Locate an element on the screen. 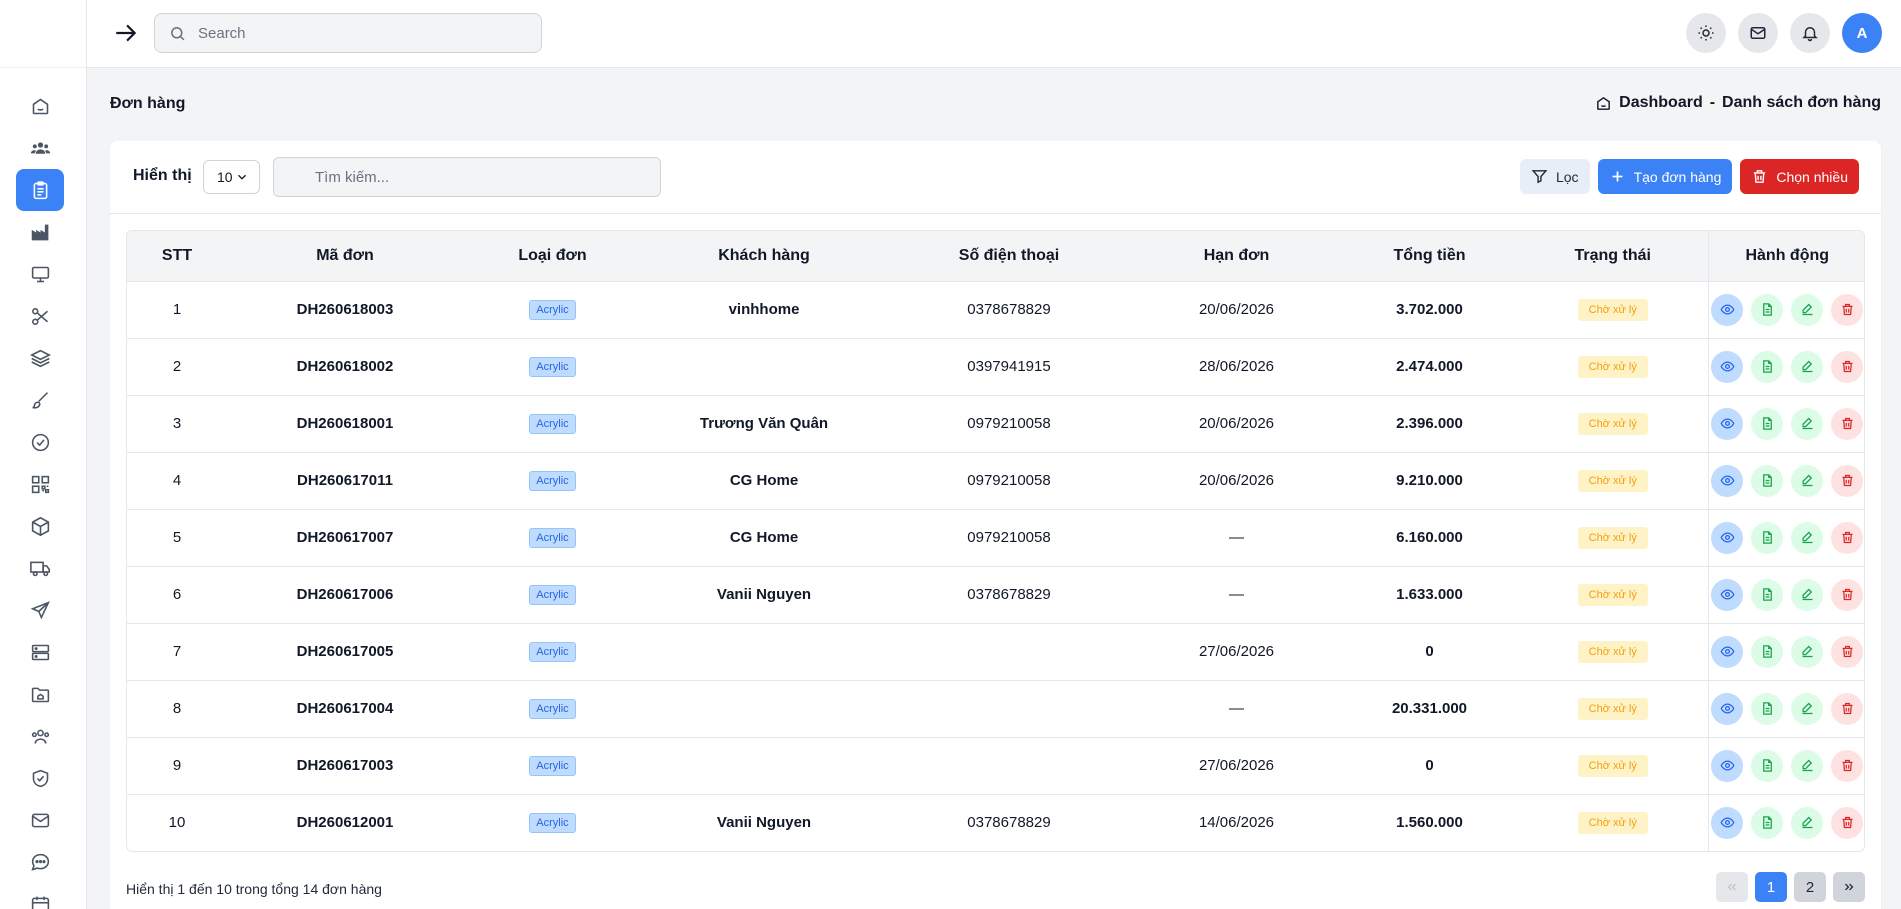  edit-icon is located at coordinates (1807, 651).